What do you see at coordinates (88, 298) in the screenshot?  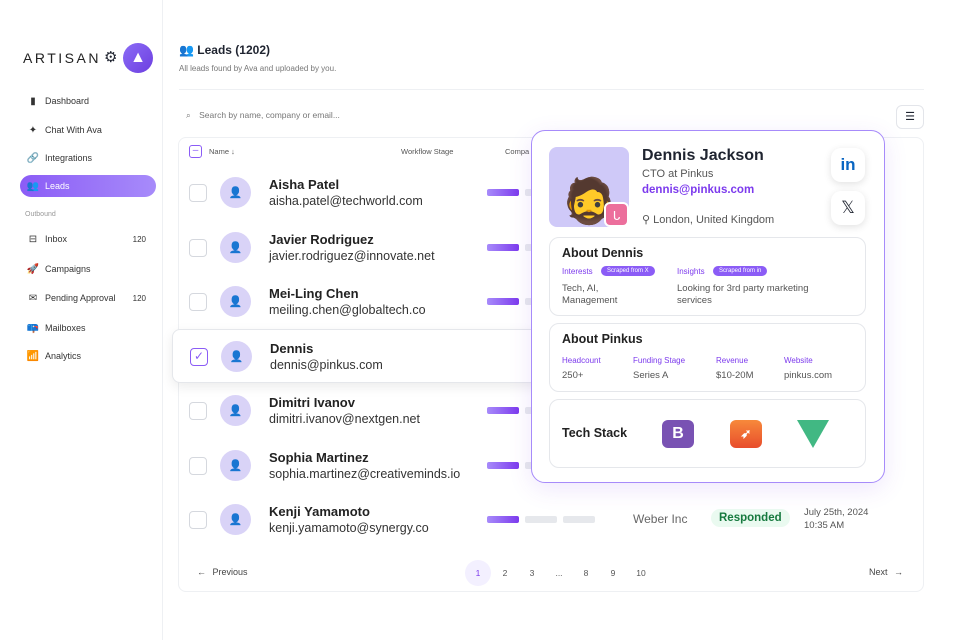 I see `sidebar-item-pending: ✉ Pending Approval 120` at bounding box center [88, 298].